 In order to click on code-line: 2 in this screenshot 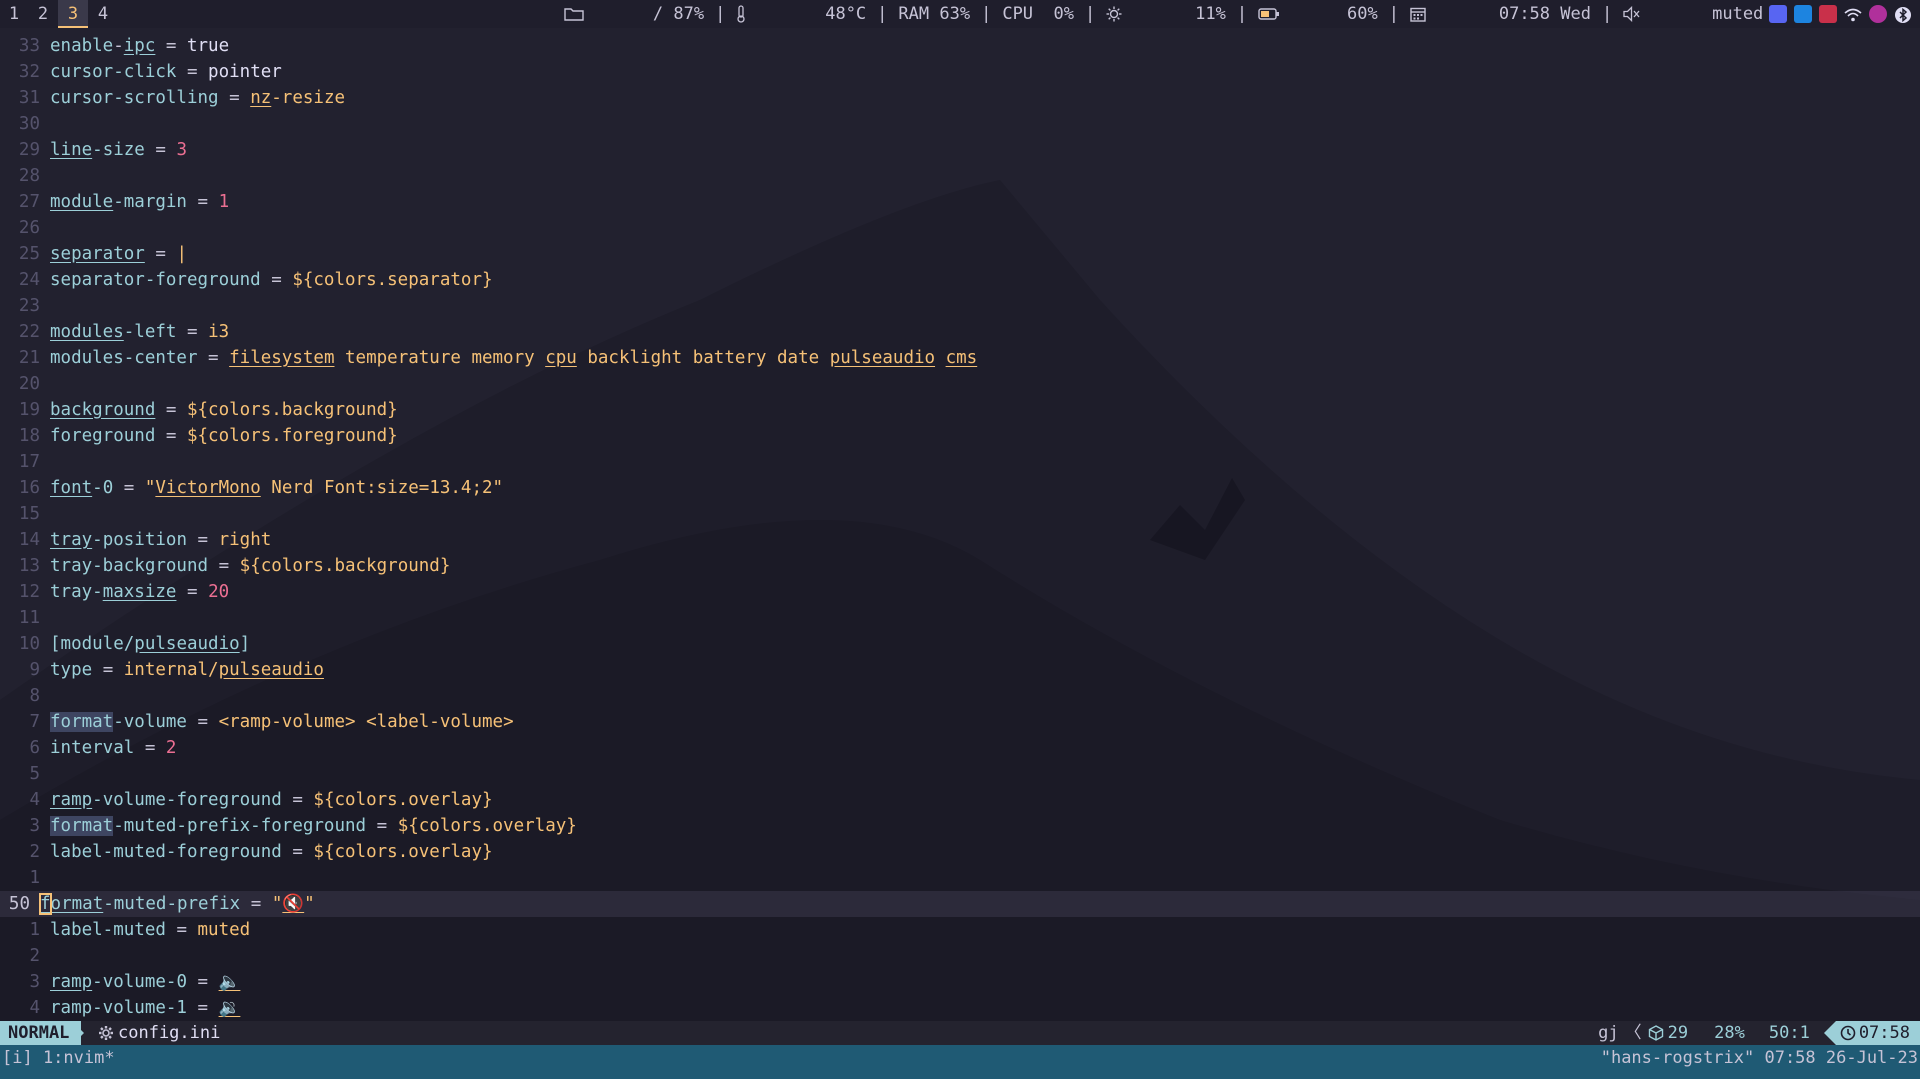, I will do `click(960, 956)`.